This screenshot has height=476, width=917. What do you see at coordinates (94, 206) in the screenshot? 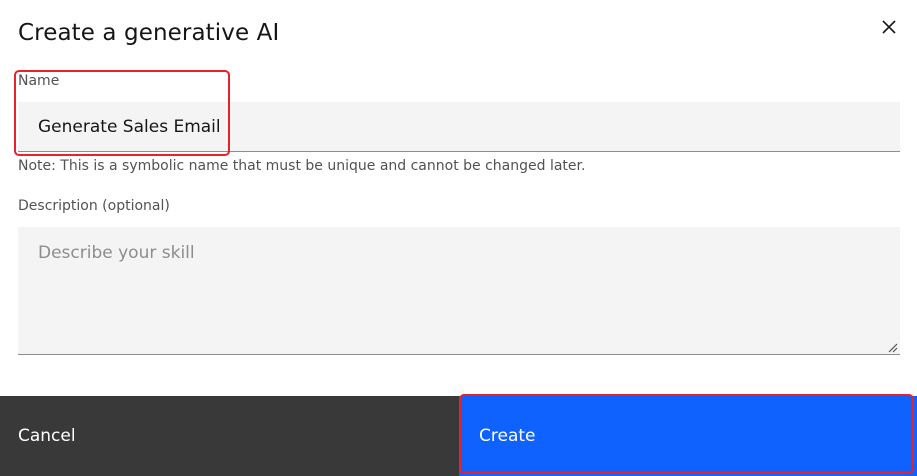
I see `description-label: Description (optional)` at bounding box center [94, 206].